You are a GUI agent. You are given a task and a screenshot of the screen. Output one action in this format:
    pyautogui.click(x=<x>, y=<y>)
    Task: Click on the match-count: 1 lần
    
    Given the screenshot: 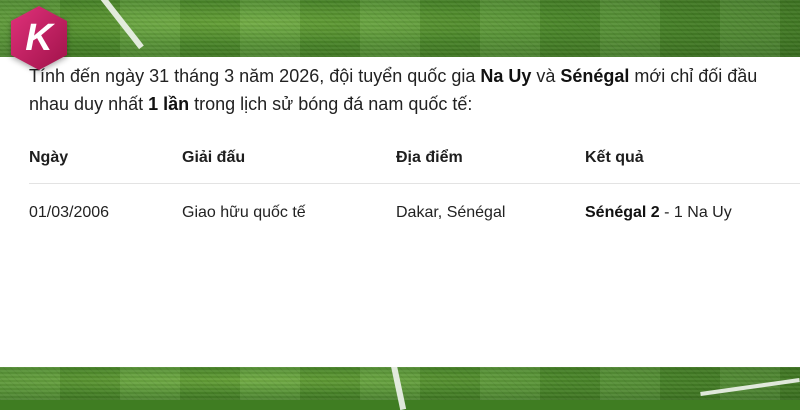 What is the action you would take?
    pyautogui.click(x=169, y=104)
    